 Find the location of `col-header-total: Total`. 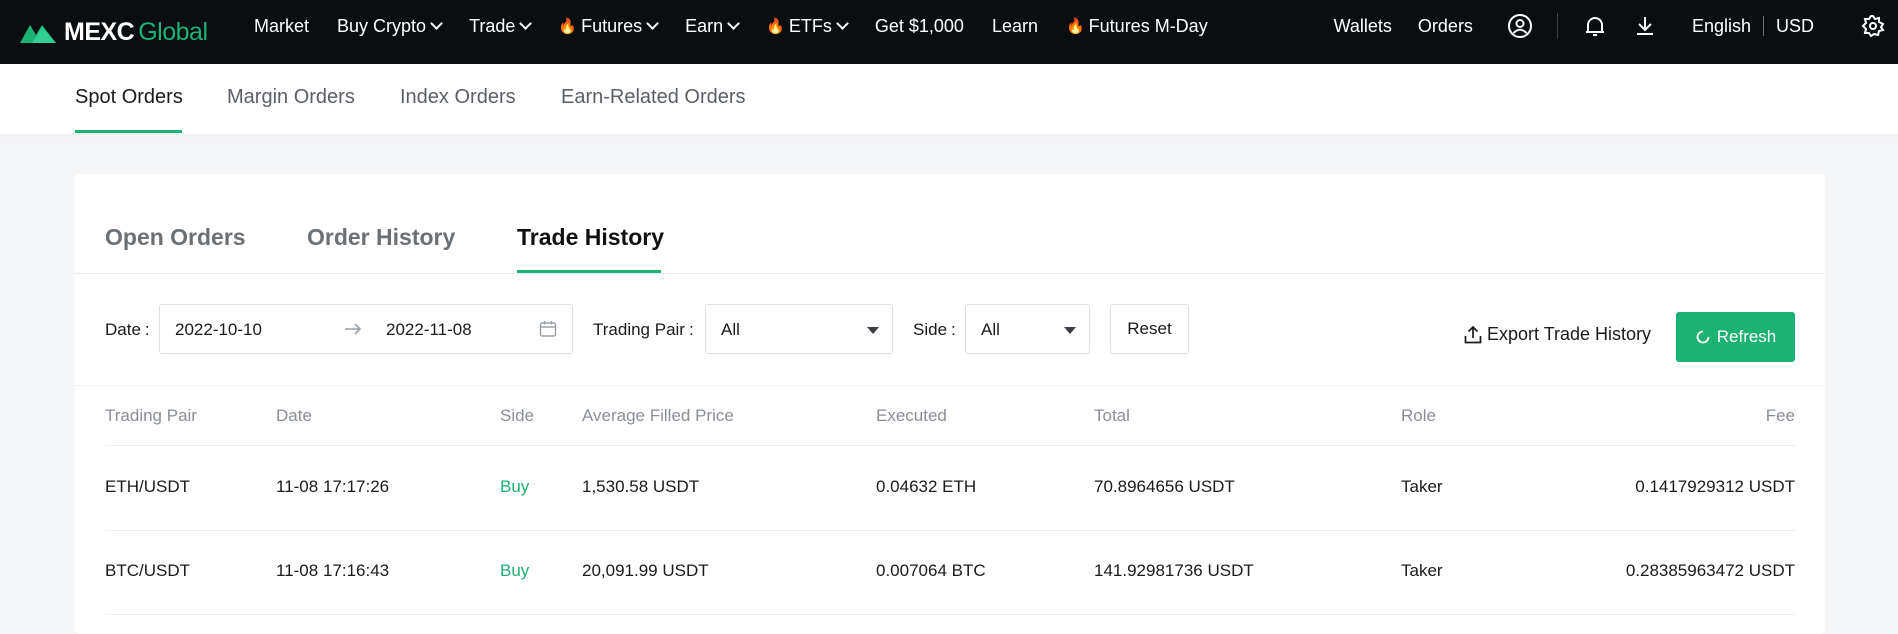

col-header-total: Total is located at coordinates (1112, 415).